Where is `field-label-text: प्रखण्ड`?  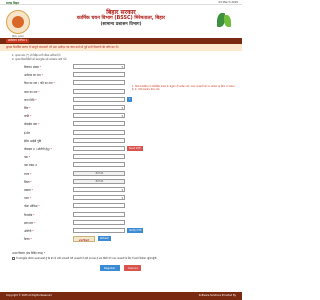
field-label-text: प्रखण्ड is located at coordinates (27, 190).